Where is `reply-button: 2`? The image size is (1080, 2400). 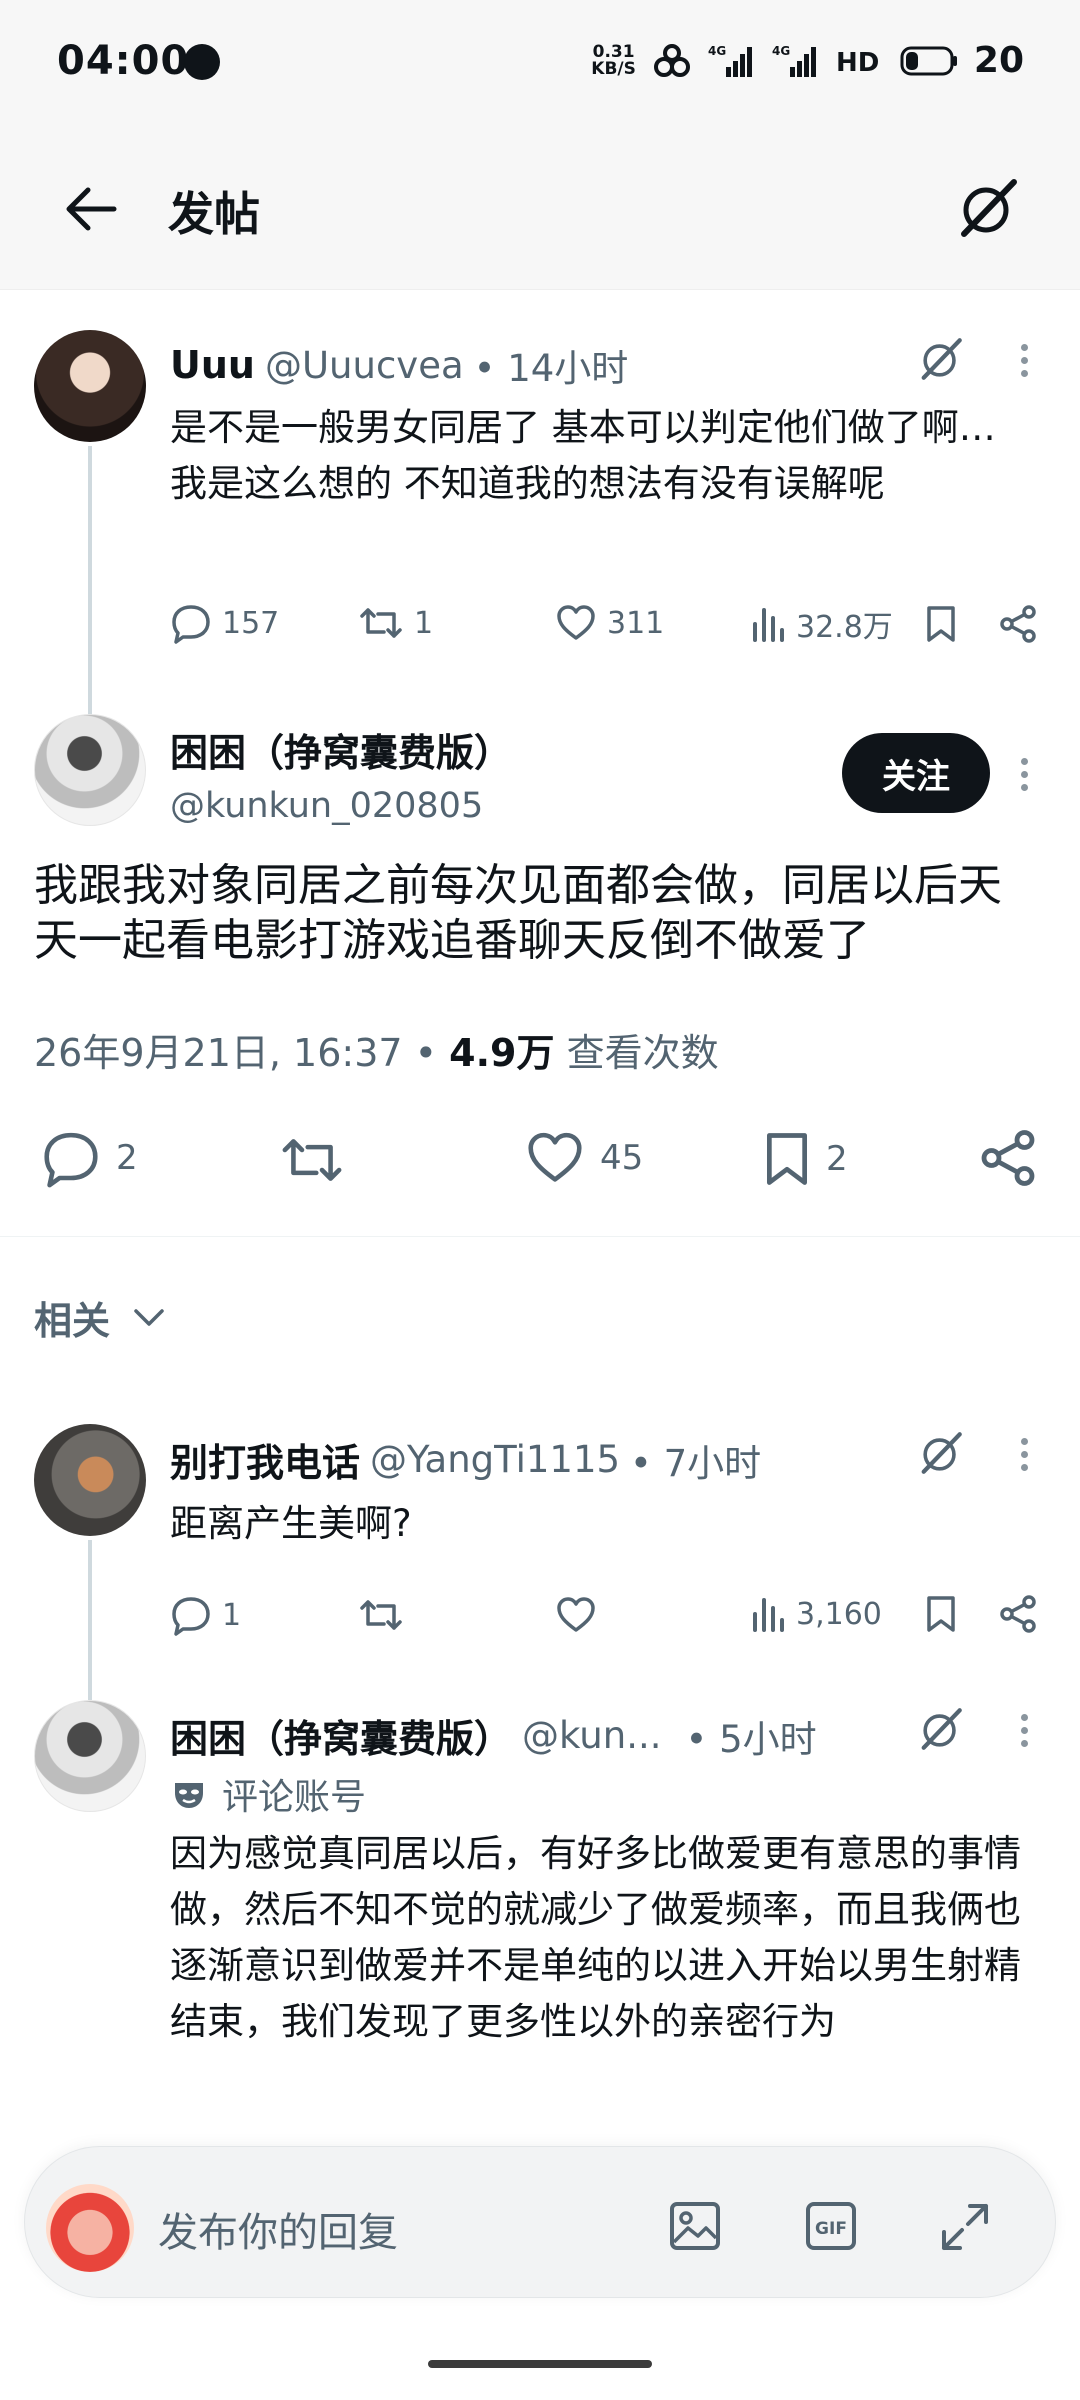 reply-button: 2 is located at coordinates (89, 1158).